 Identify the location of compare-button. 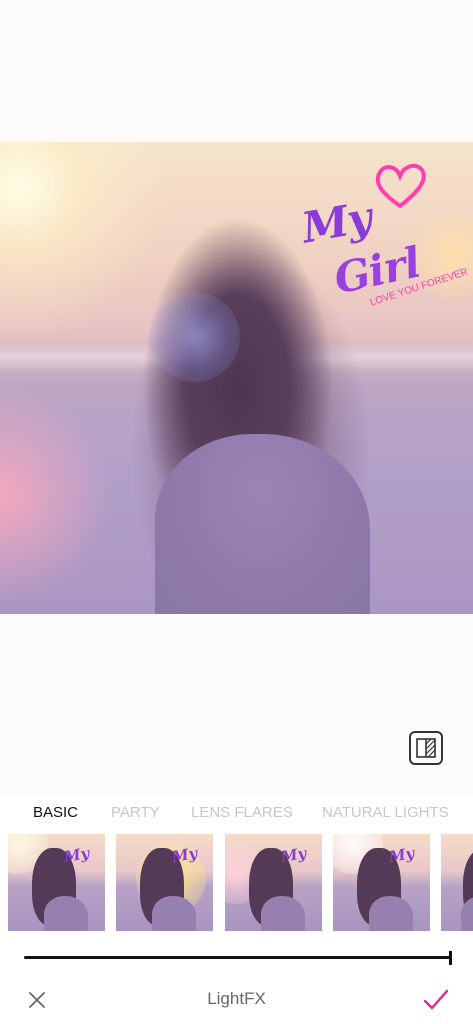
(426, 748).